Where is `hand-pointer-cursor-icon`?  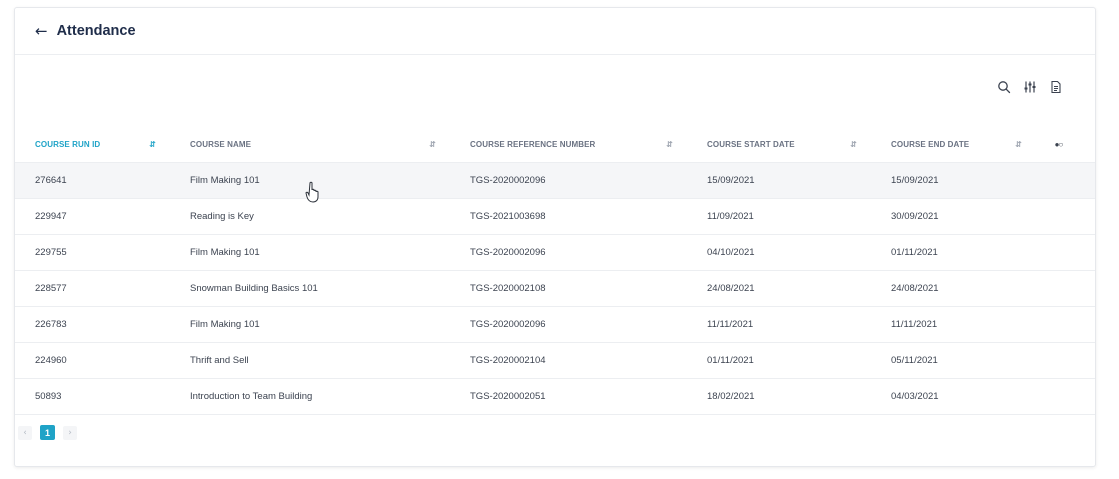
hand-pointer-cursor-icon is located at coordinates (312, 192).